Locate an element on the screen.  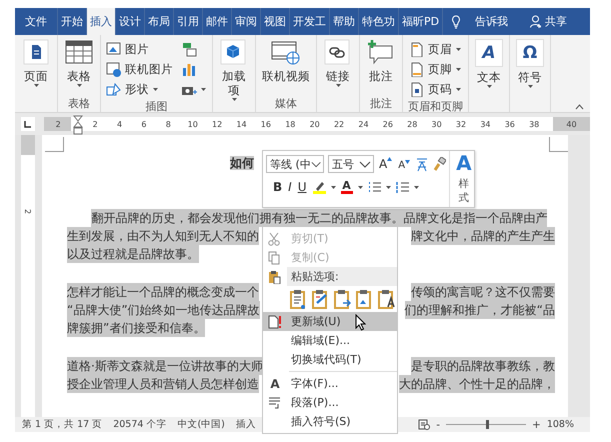
menu-item: 插入符号(S) is located at coordinates (330, 421).